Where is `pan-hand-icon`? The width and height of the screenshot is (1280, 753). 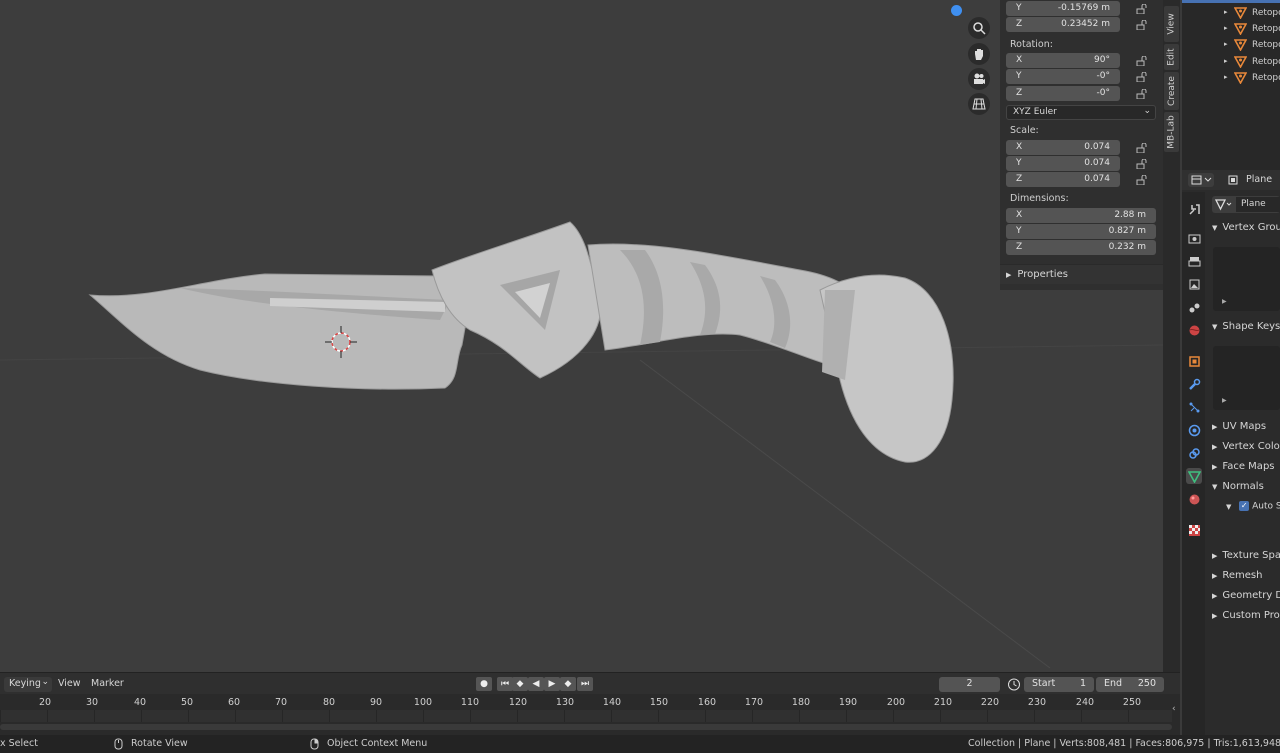 pan-hand-icon is located at coordinates (979, 54).